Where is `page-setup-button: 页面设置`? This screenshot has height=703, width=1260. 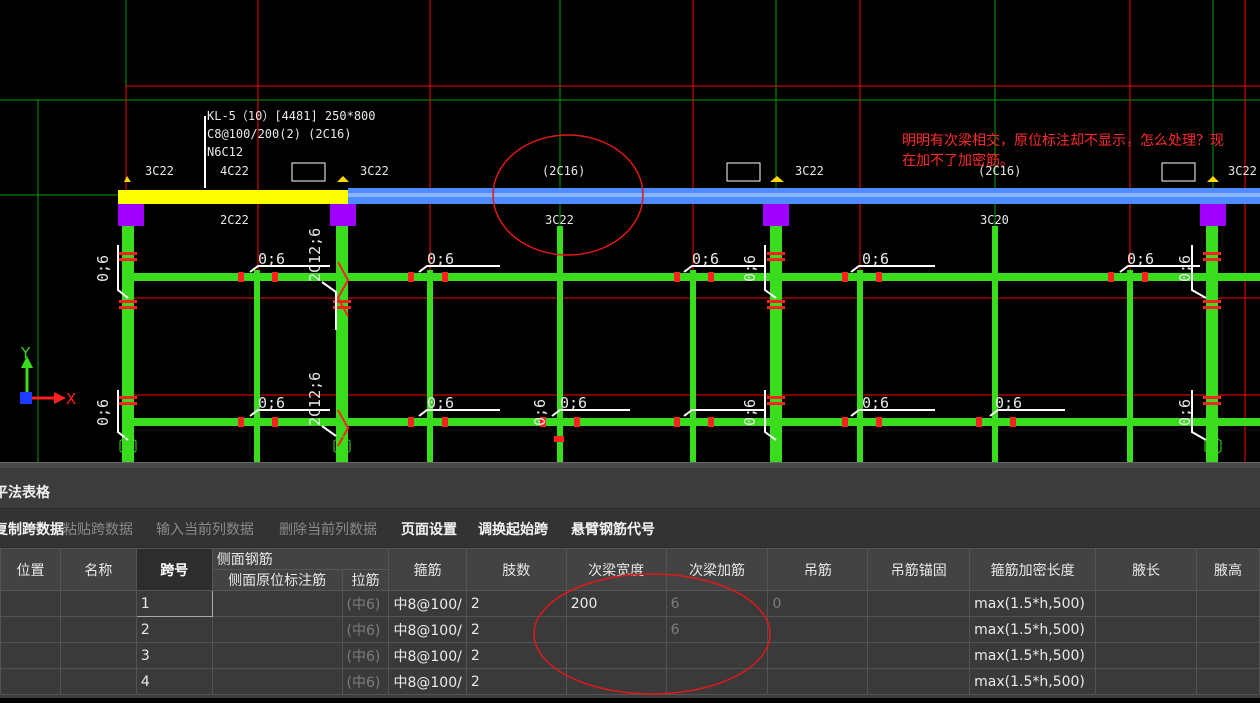 page-setup-button: 页面设置 is located at coordinates (429, 529).